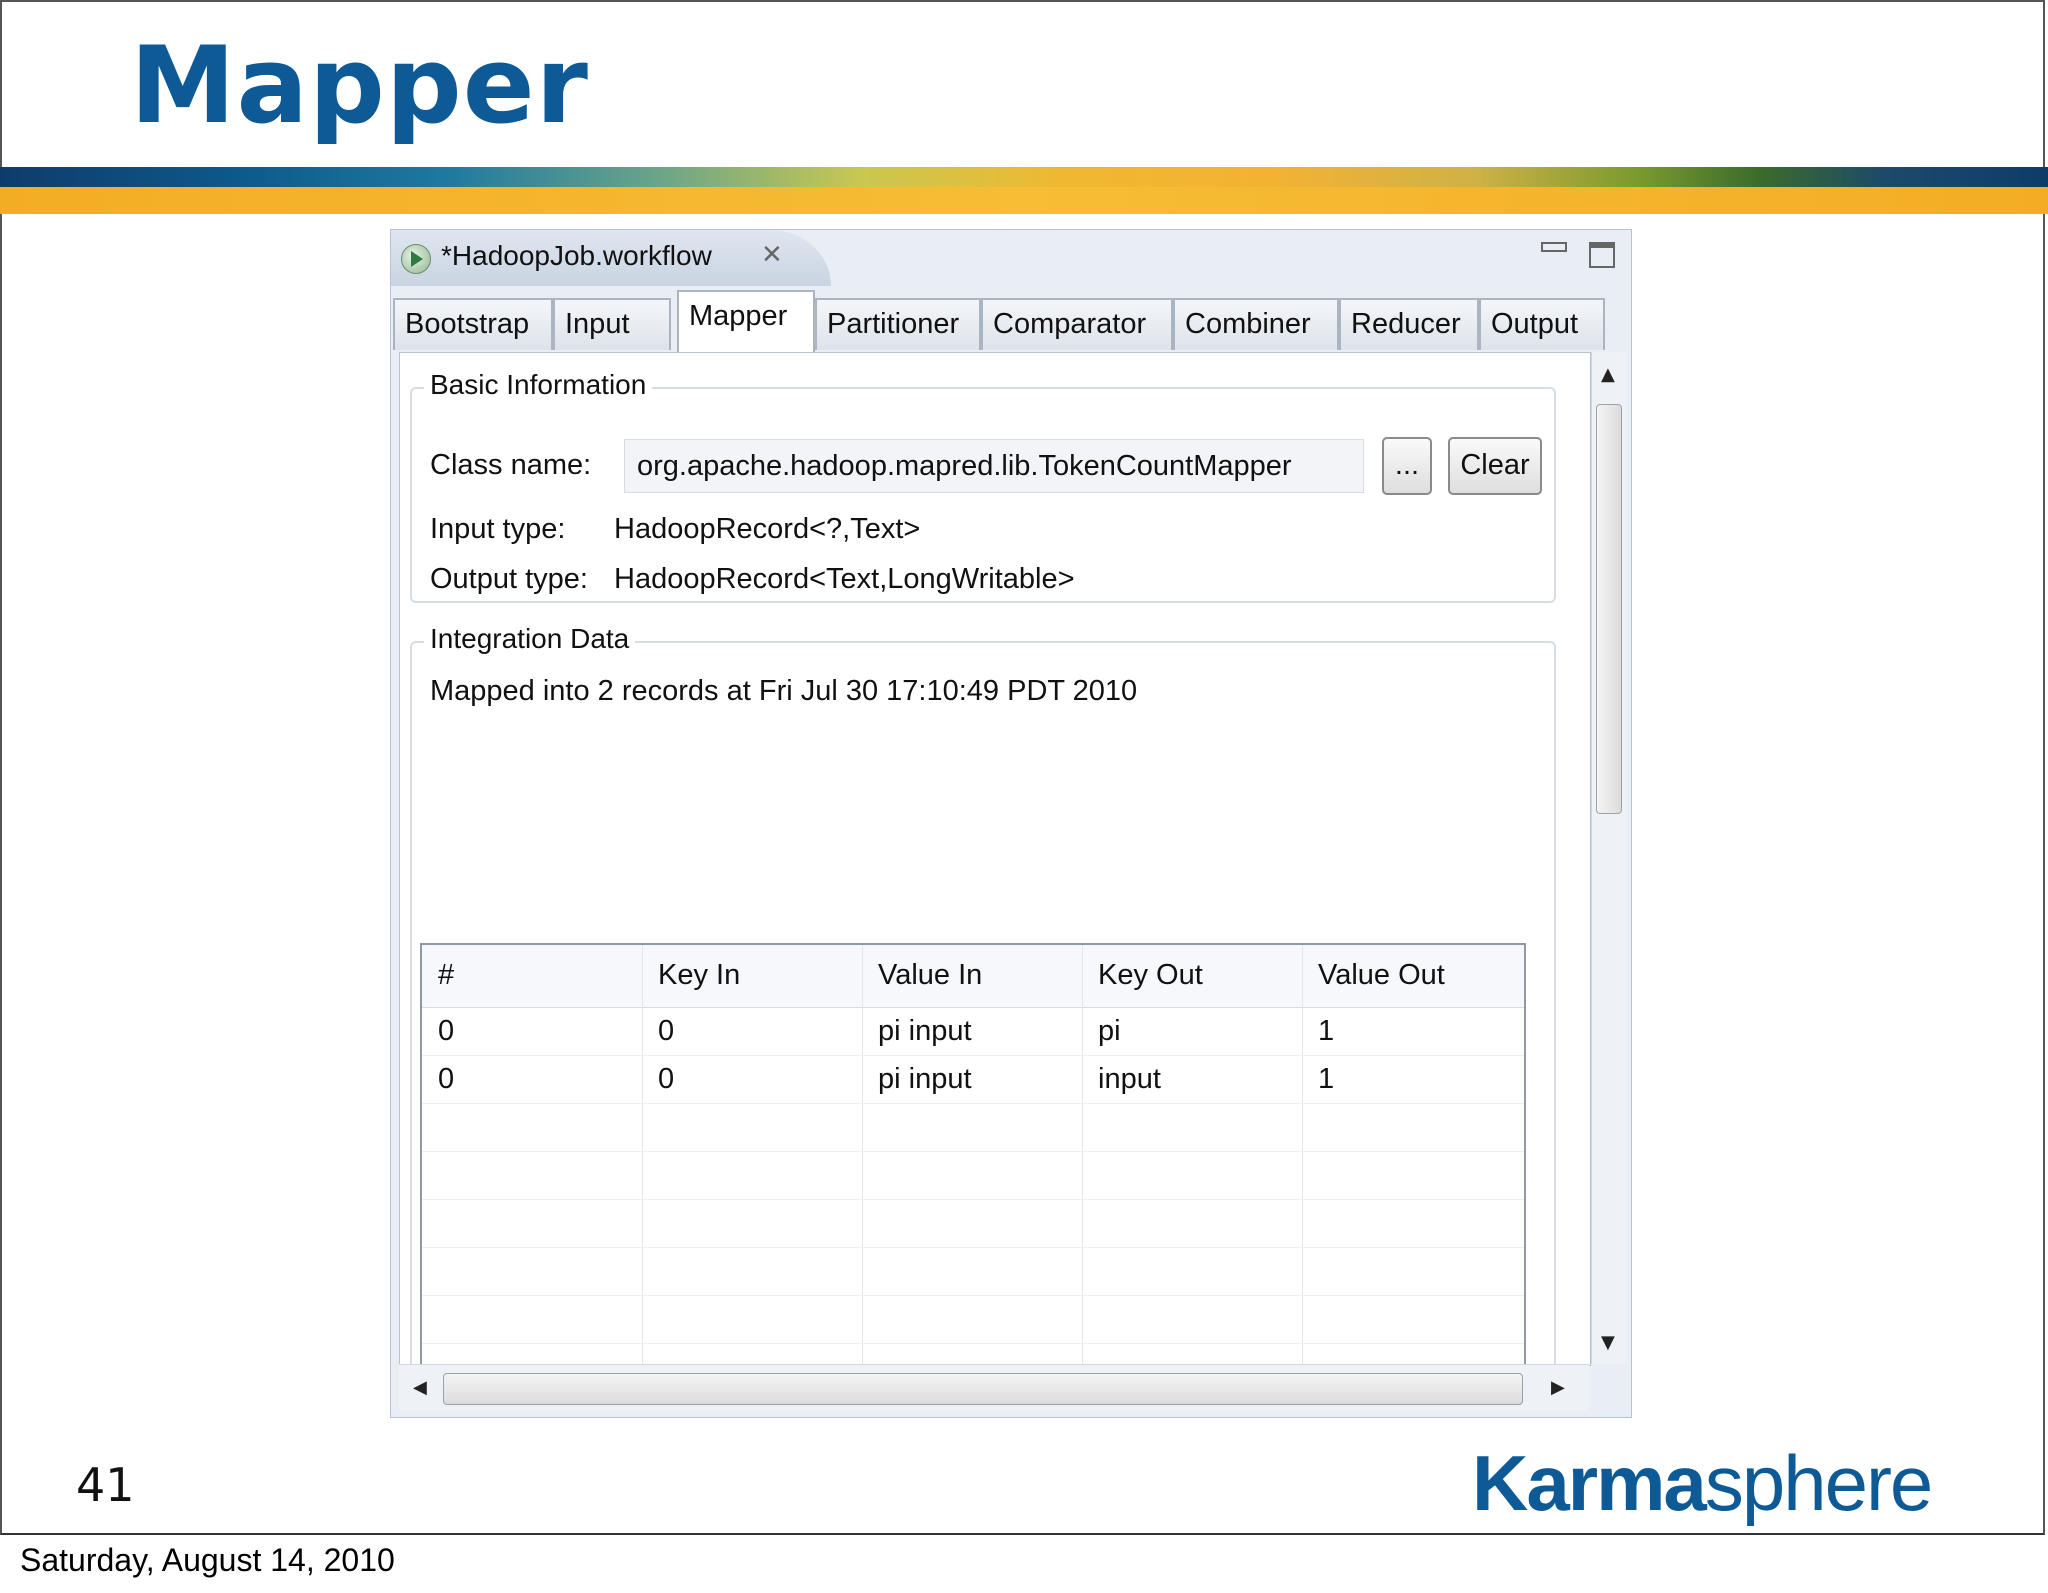  I want to click on karmasphere-logo: Karmasphere, so click(1702, 1483).